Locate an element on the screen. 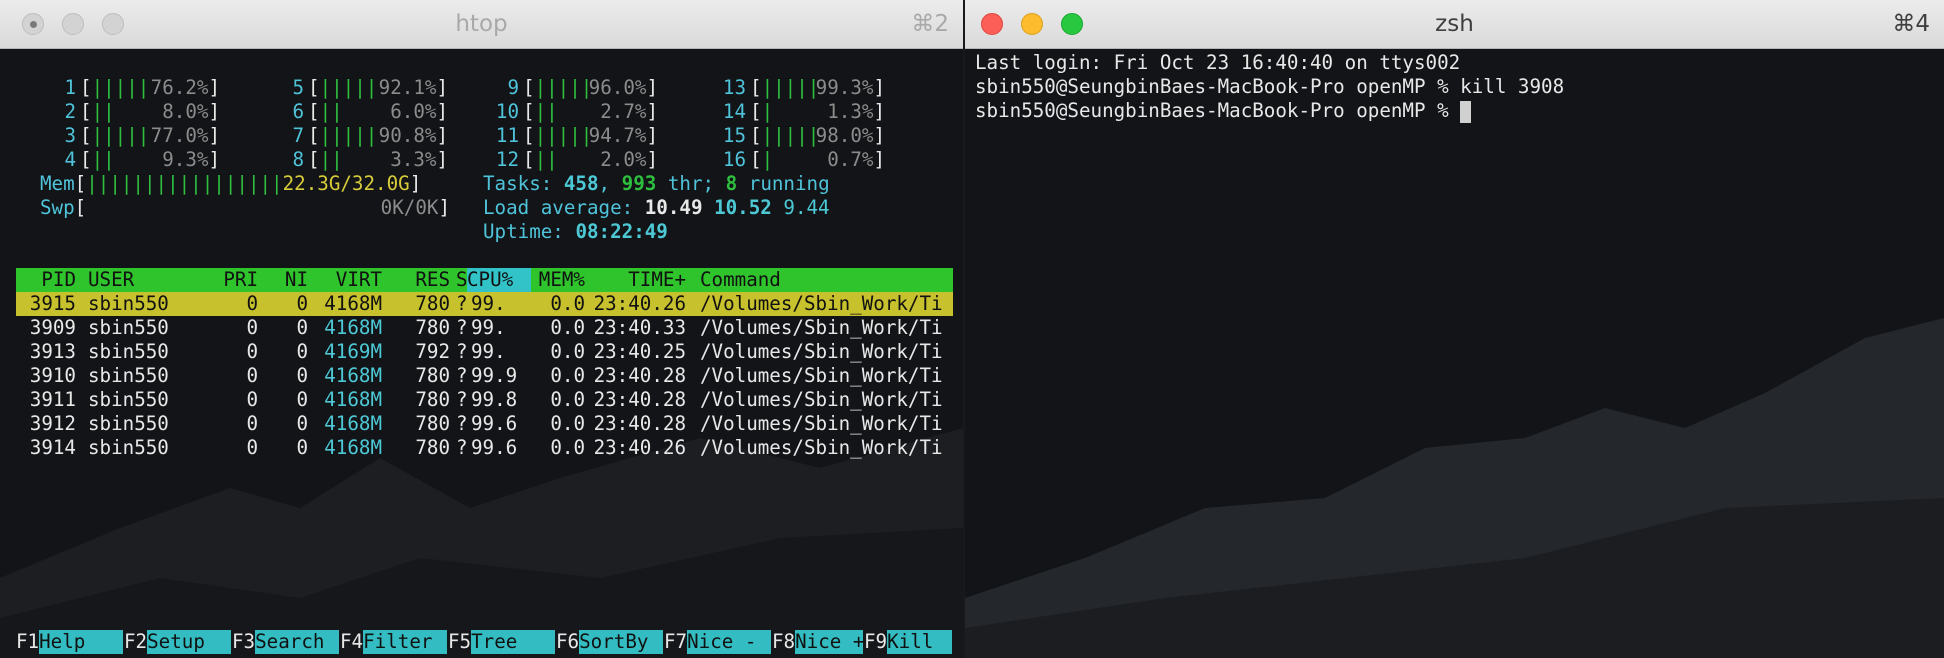 The image size is (1944, 658). fkey-number: F1 is located at coordinates (28, 641).